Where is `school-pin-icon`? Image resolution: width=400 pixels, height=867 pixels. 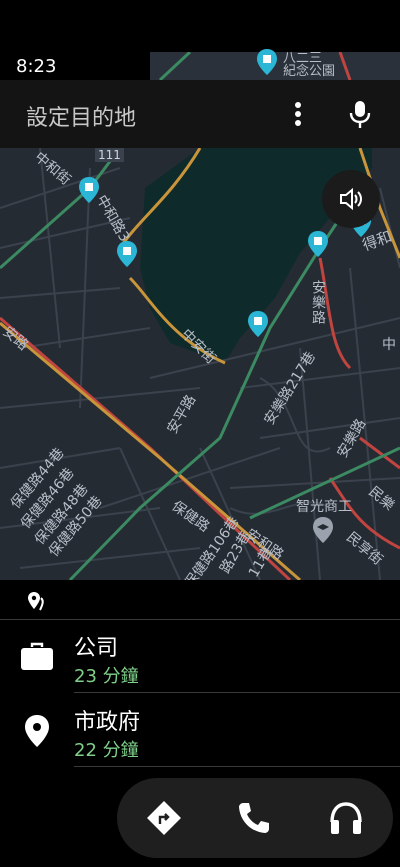
school-pin-icon is located at coordinates (323, 530).